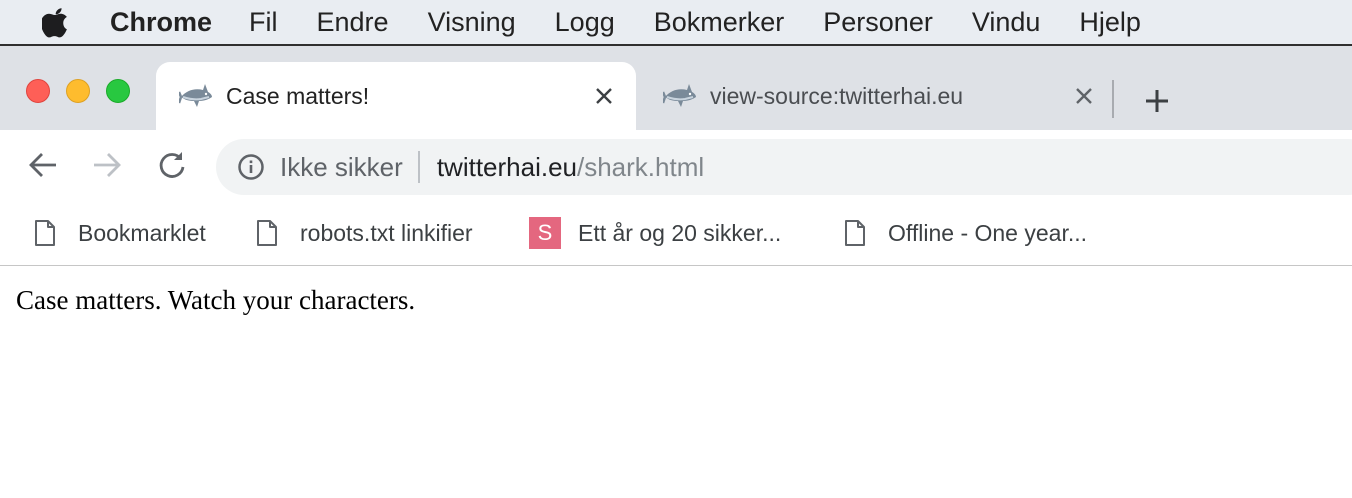 The width and height of the screenshot is (1352, 498). What do you see at coordinates (55, 22) in the screenshot?
I see `apple-menu-icon` at bounding box center [55, 22].